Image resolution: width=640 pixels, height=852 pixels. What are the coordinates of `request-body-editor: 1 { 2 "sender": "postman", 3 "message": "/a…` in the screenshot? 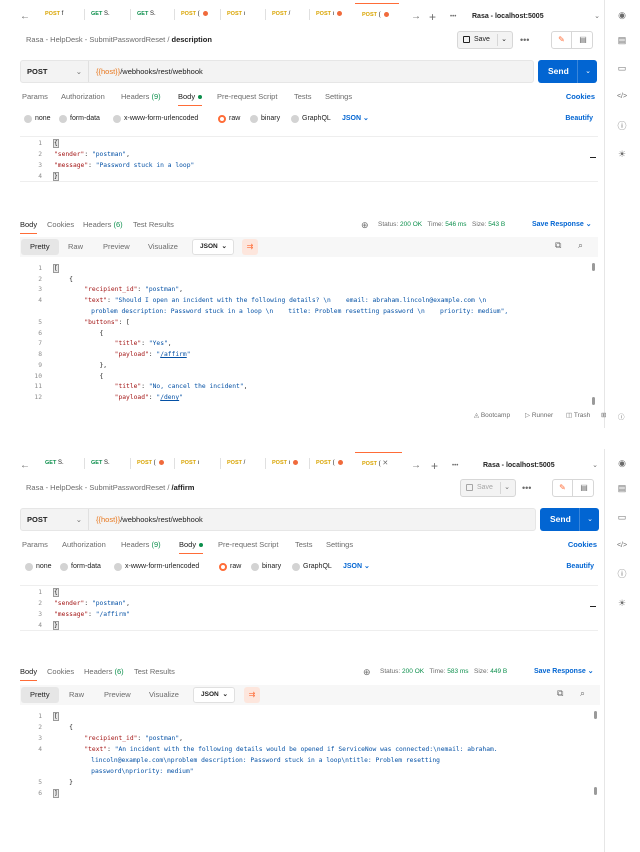 It's located at (309, 608).